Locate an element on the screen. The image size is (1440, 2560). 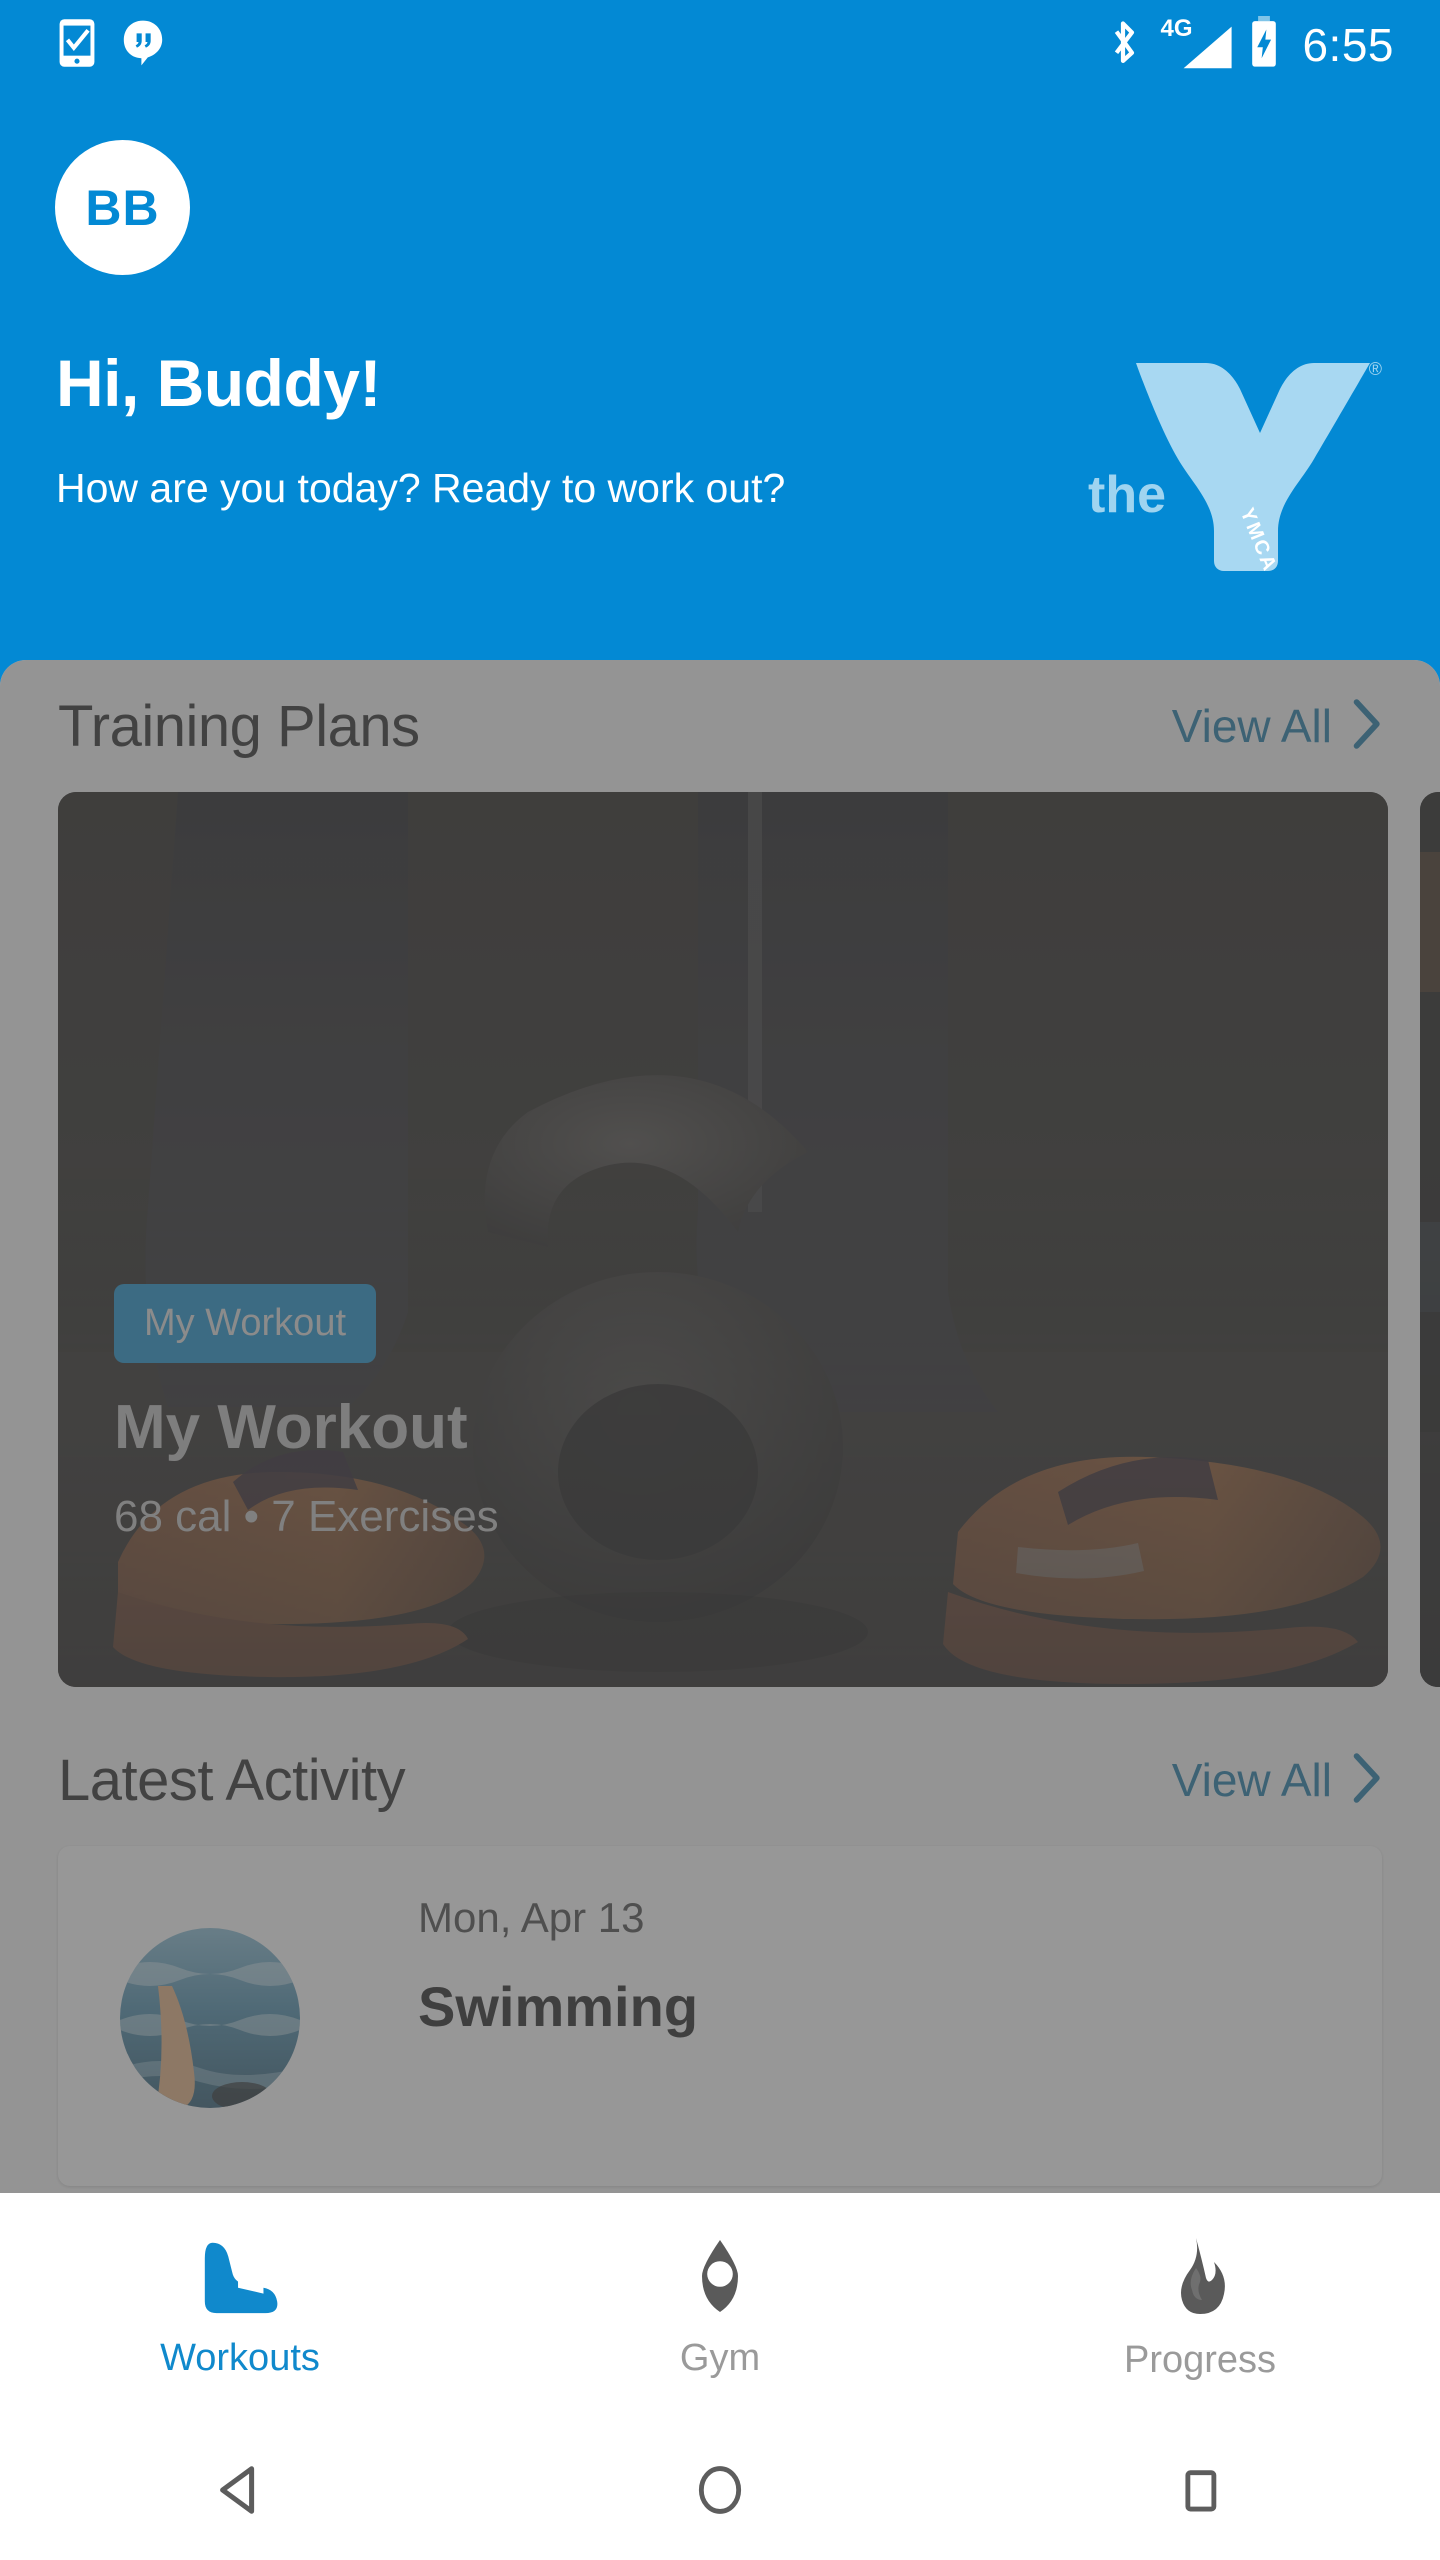
running-shoe-icon is located at coordinates (240, 2278).